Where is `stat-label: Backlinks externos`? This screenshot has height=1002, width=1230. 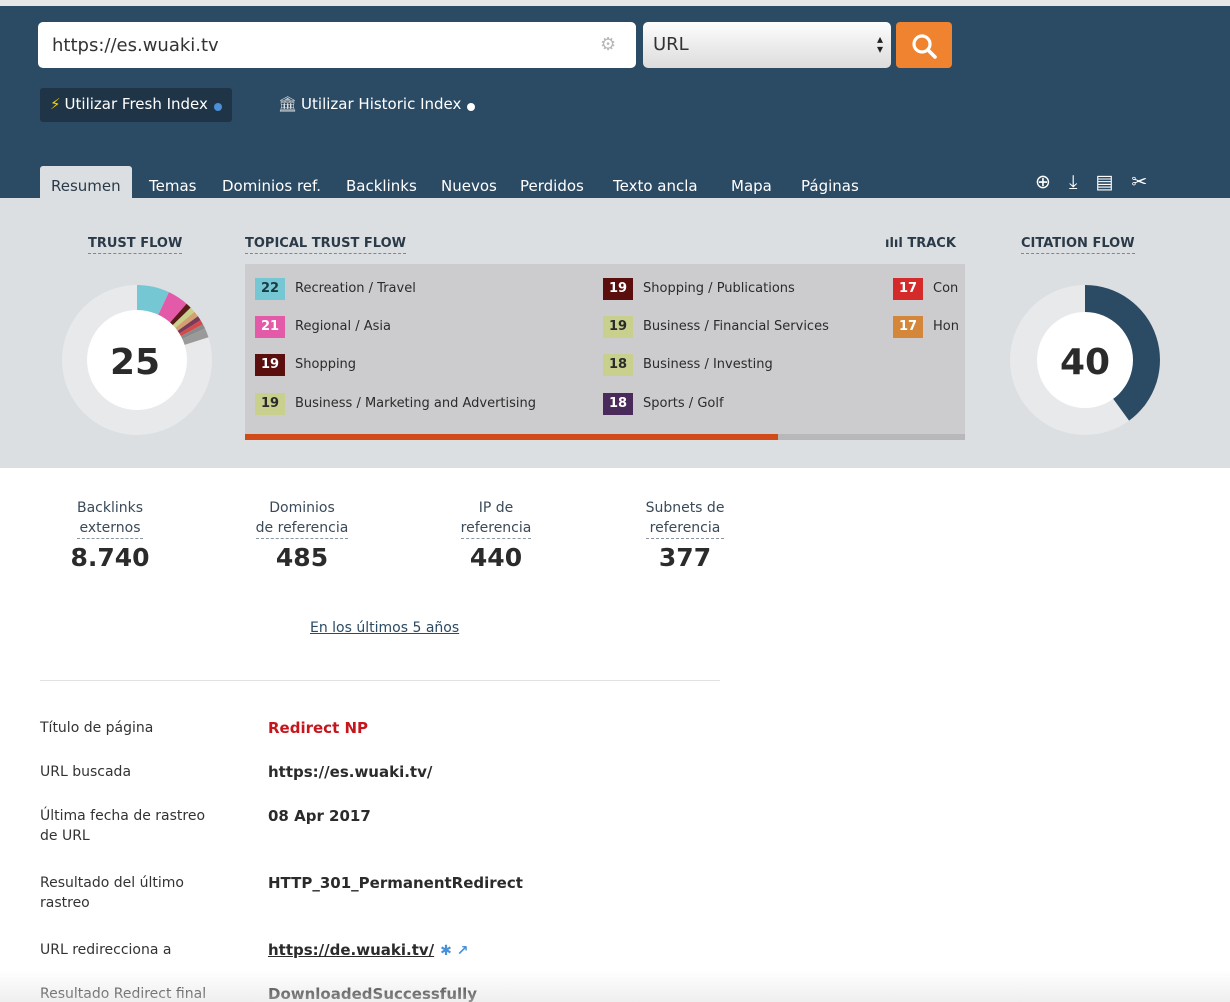 stat-label: Backlinks externos is located at coordinates (110, 518).